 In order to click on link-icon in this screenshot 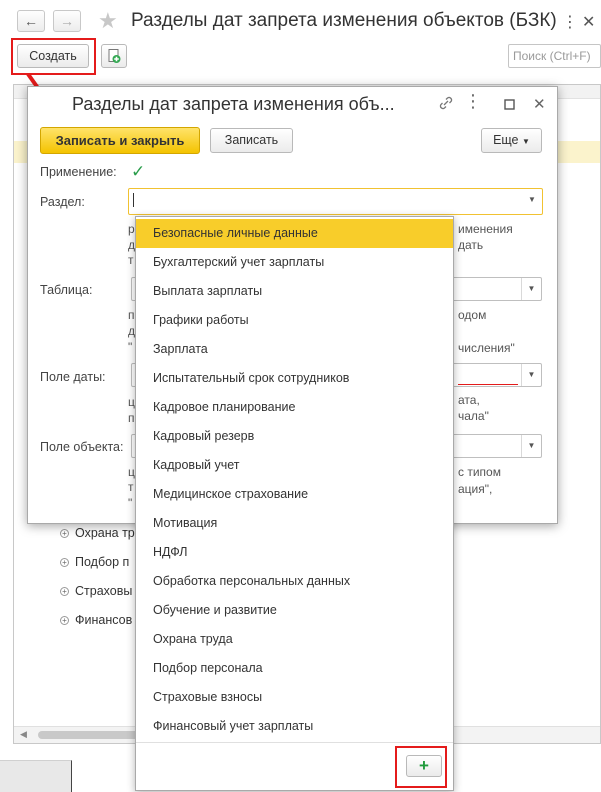, I will do `click(446, 103)`.